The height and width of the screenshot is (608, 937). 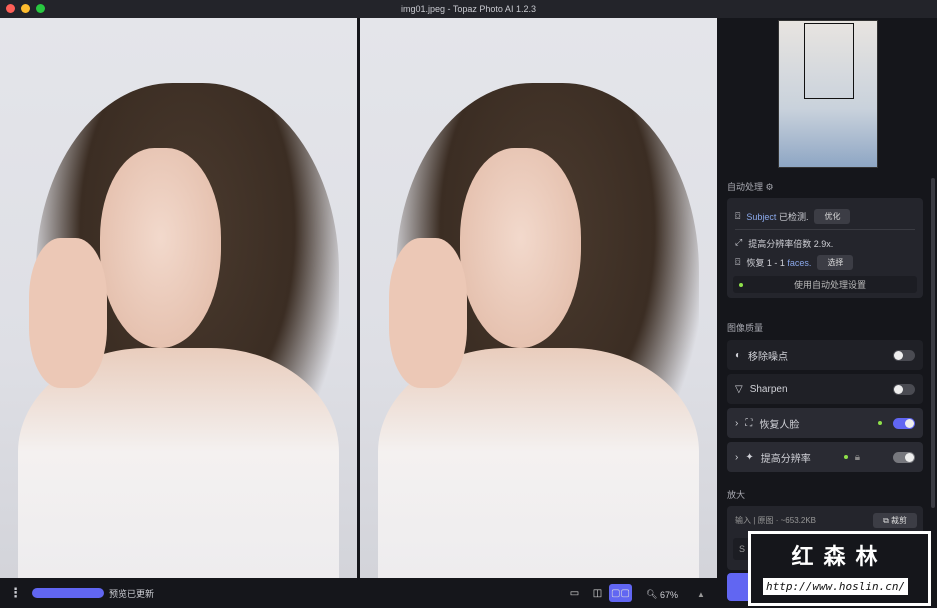 What do you see at coordinates (749, 457) in the screenshot?
I see `sparkle-icon: ✦` at bounding box center [749, 457].